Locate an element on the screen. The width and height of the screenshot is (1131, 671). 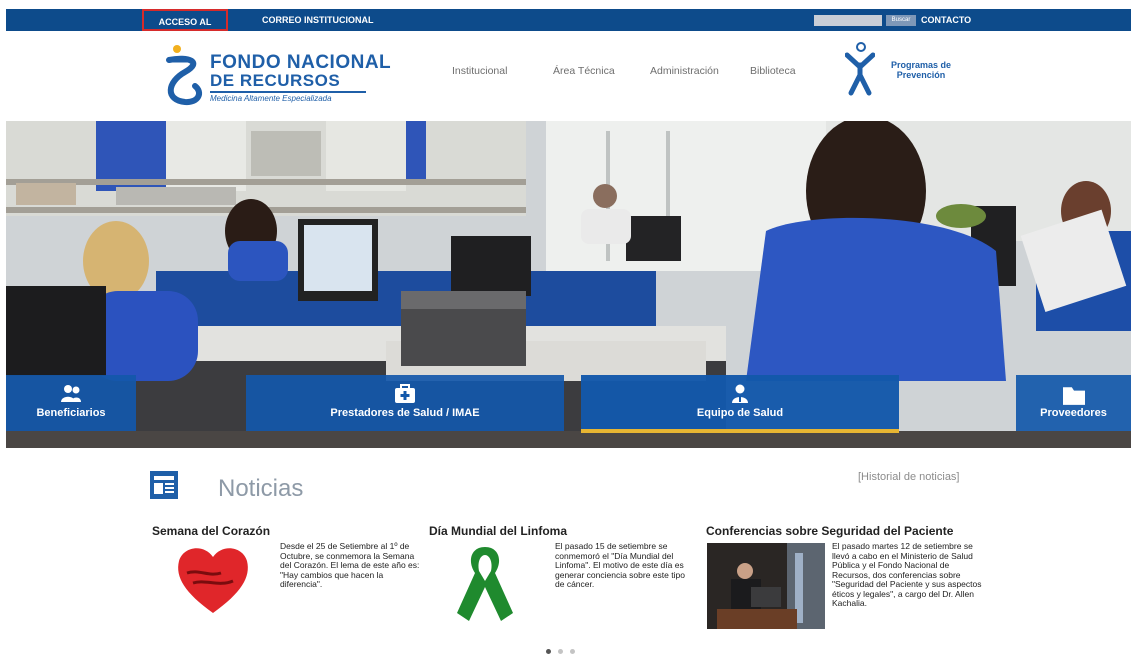
category-equipo-de-salud: Equipo de Salud is located at coordinates (740, 403).